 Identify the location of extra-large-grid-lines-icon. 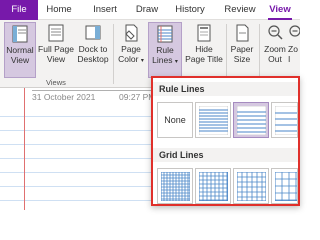
(286, 186).